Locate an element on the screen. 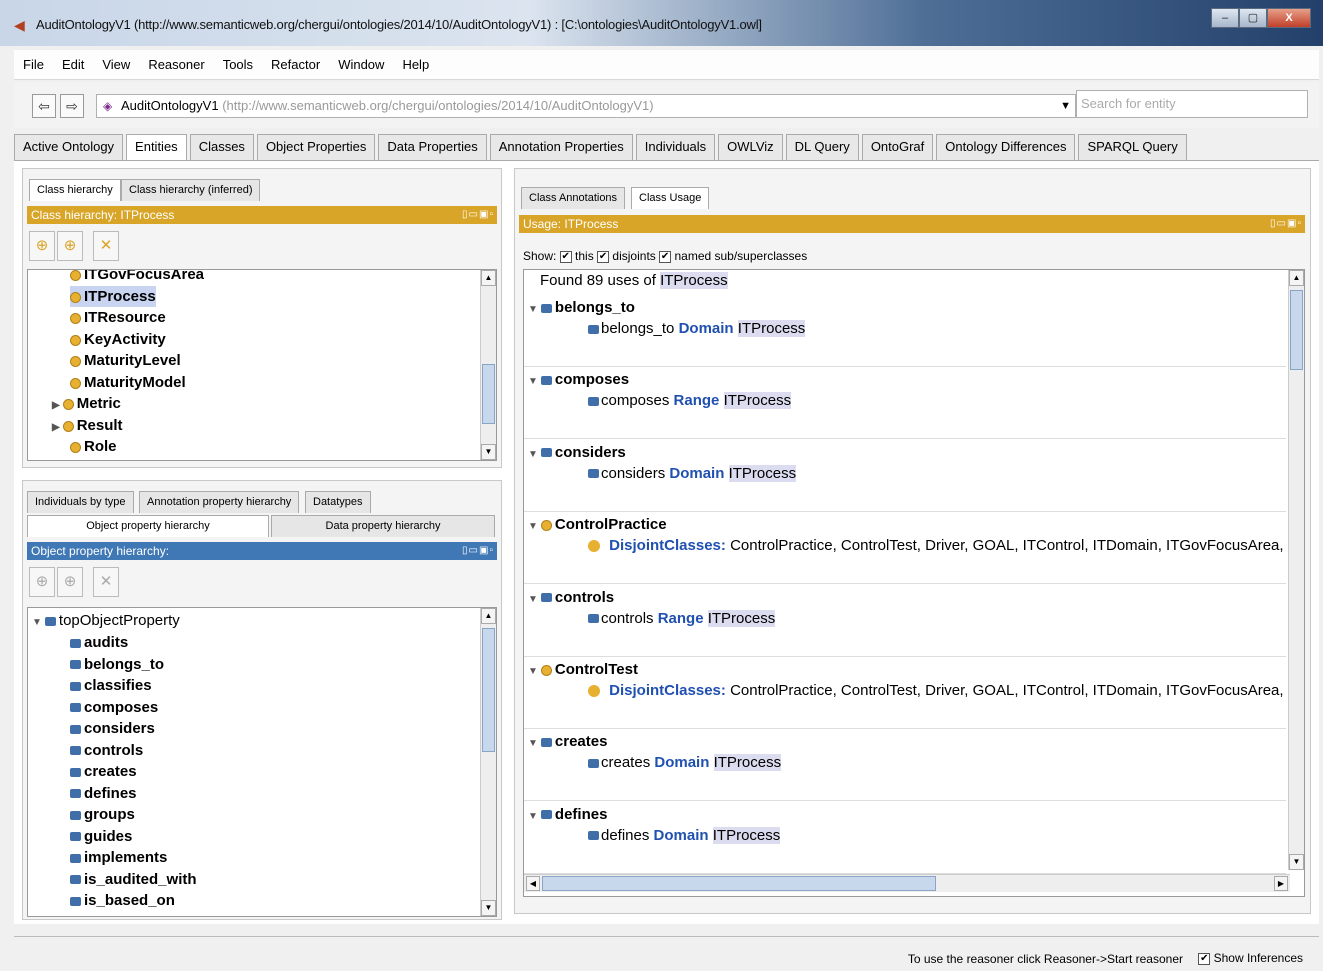 This screenshot has height=971, width=1323. chevron-down-icon: ▼ is located at coordinates (1065, 106).